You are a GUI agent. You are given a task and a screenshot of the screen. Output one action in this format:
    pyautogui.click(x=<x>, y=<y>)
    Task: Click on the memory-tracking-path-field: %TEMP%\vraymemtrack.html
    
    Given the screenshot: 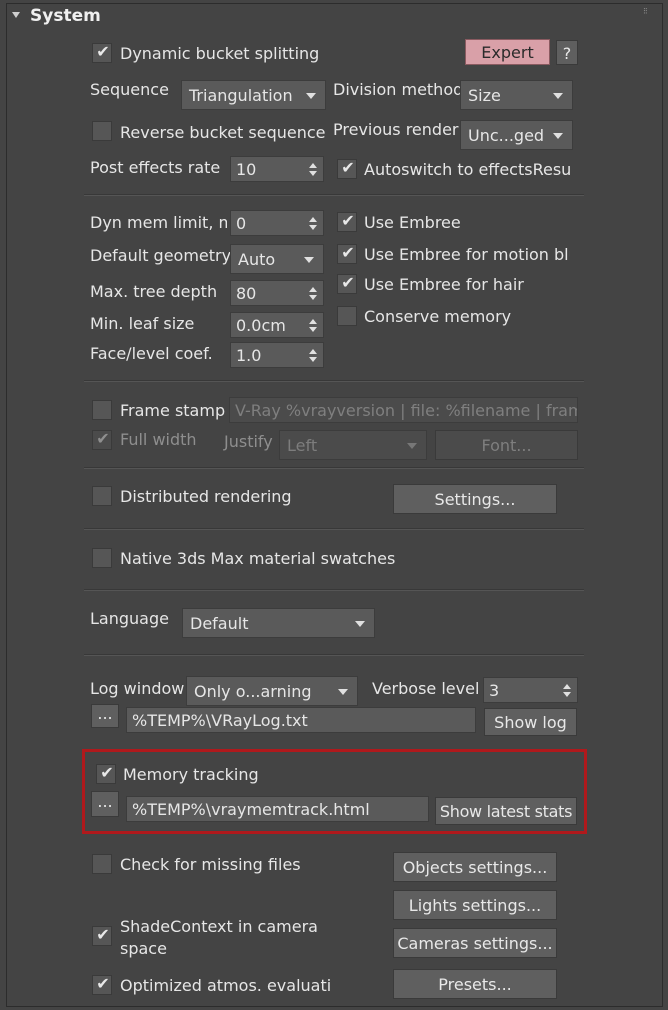 What is the action you would take?
    pyautogui.click(x=277, y=809)
    